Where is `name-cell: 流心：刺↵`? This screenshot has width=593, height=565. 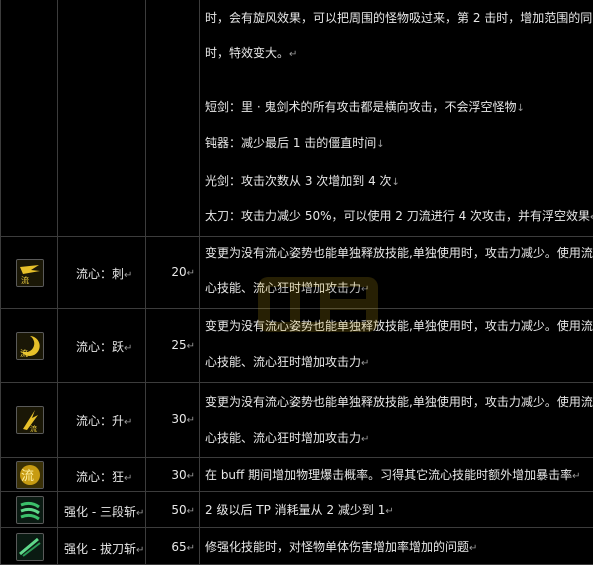
name-cell: 流心：刺↵ is located at coordinates (102, 273).